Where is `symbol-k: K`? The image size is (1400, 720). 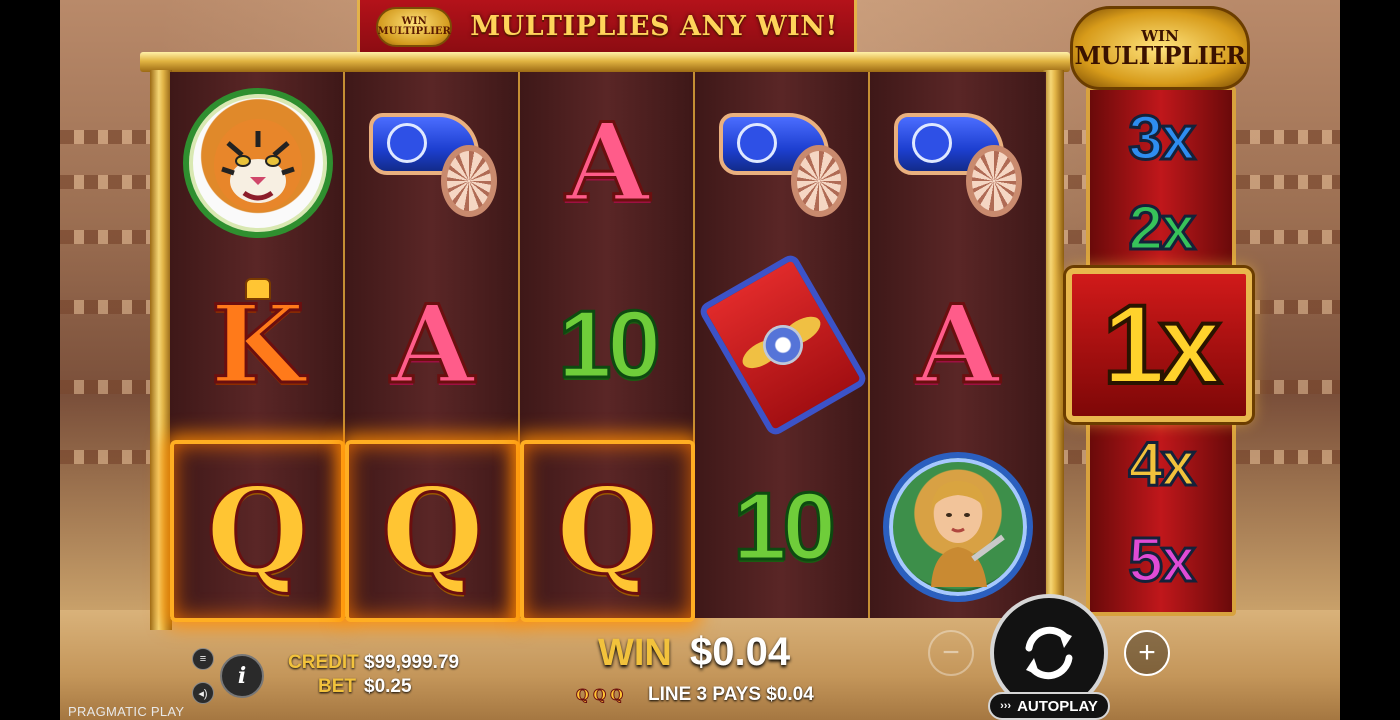
symbol-k: K is located at coordinates (257, 345).